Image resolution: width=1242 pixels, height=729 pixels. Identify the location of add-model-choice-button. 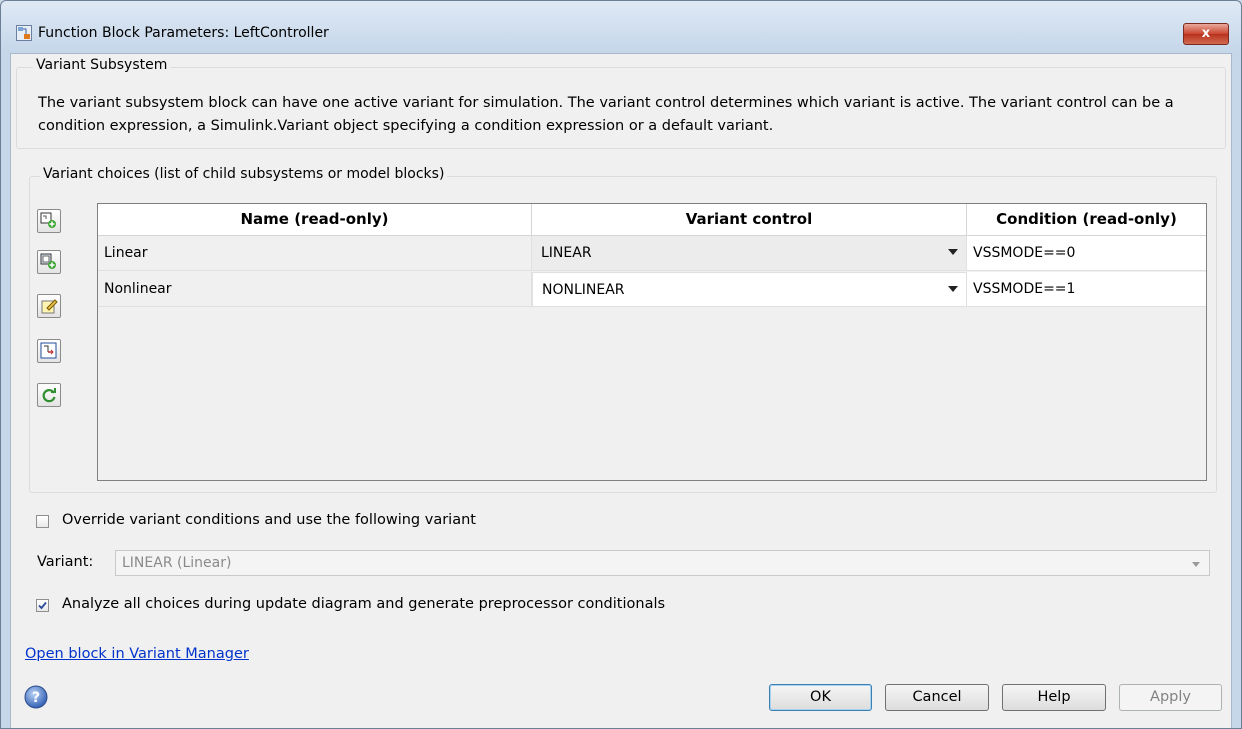
(49, 262).